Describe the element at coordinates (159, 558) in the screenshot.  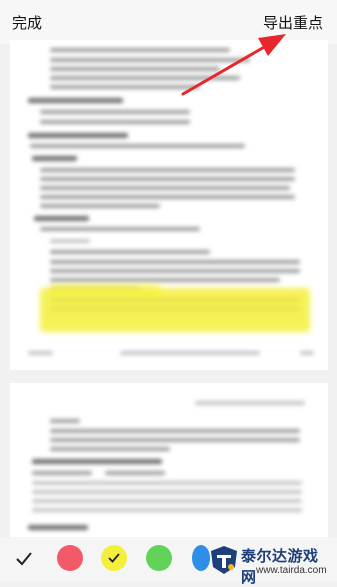
I see `color-swatch-green` at that location.